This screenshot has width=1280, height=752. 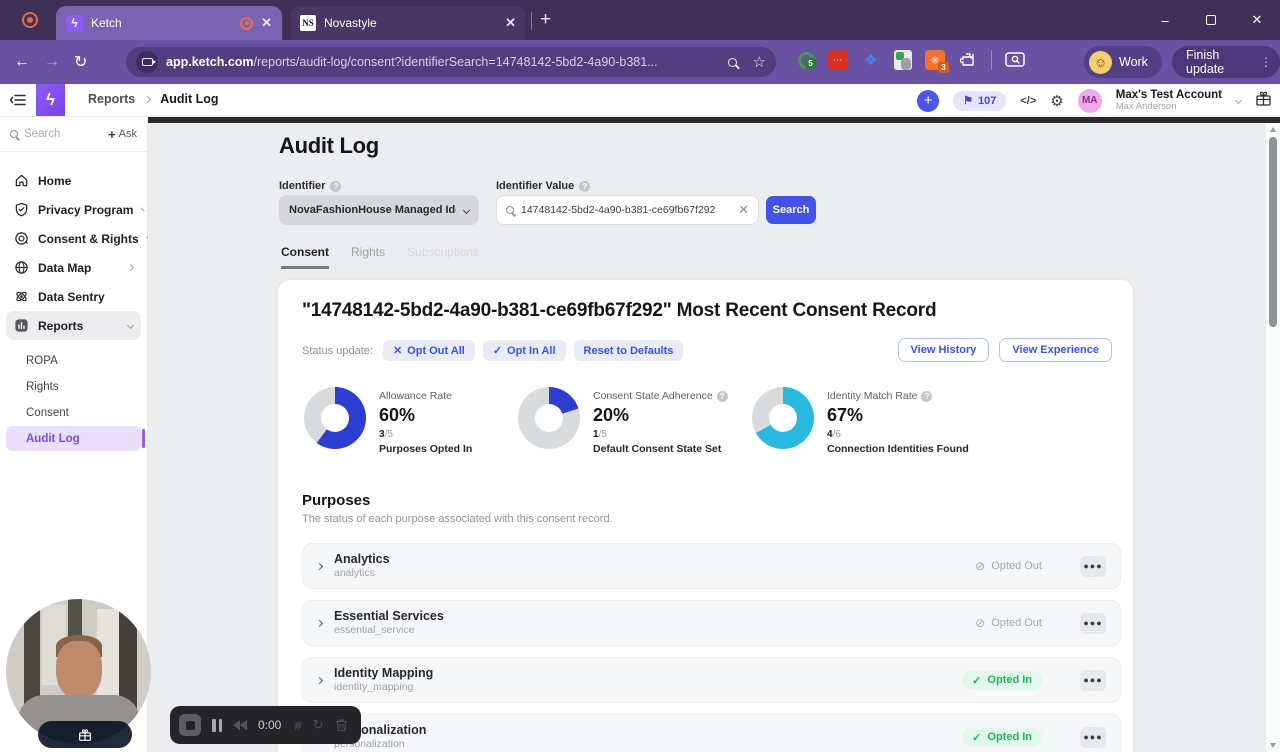 I want to click on notifications-button: ⚑ 107, so click(x=980, y=100).